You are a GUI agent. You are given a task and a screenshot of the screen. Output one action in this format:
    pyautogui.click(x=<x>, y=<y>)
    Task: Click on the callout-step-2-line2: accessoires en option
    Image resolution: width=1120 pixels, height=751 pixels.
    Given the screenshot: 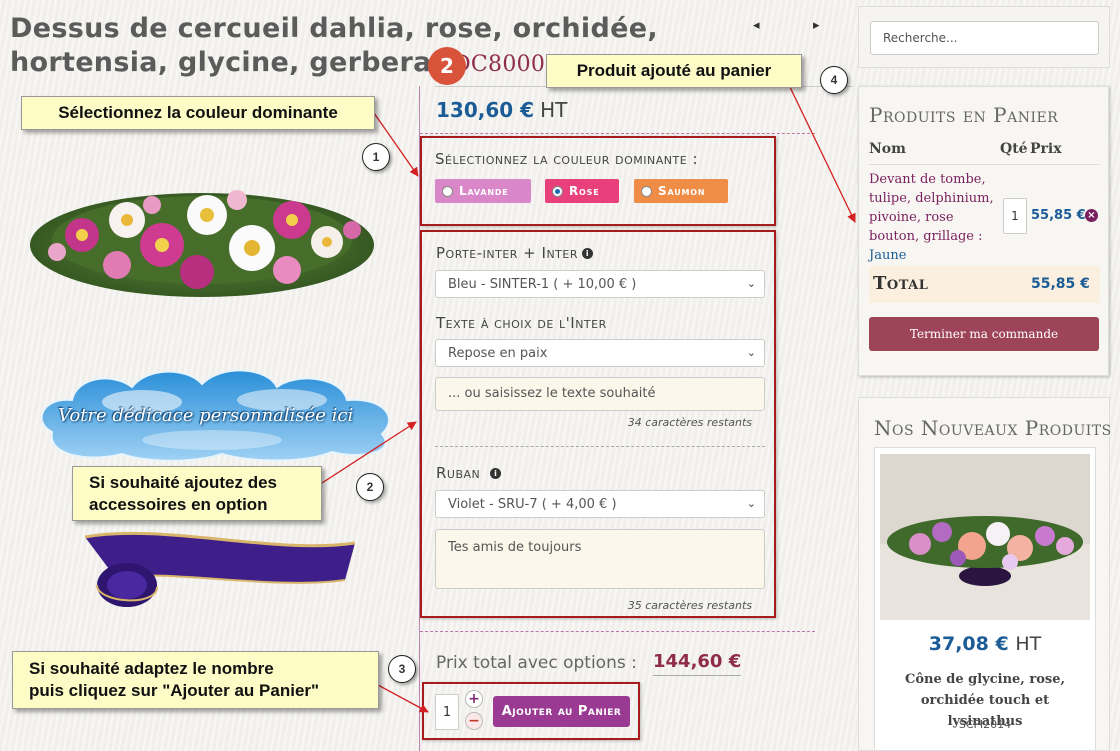 What is the action you would take?
    pyautogui.click(x=178, y=504)
    